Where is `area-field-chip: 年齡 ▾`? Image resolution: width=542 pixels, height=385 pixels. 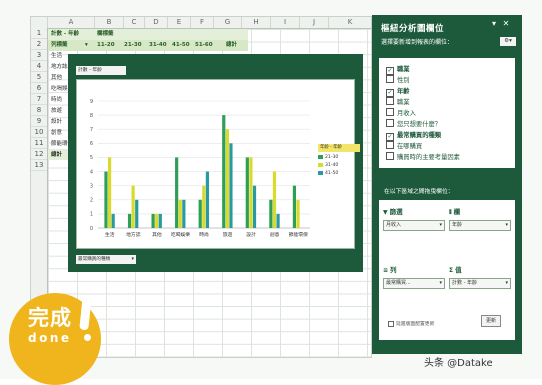 area-field-chip: 年齡 ▾ is located at coordinates (480, 225).